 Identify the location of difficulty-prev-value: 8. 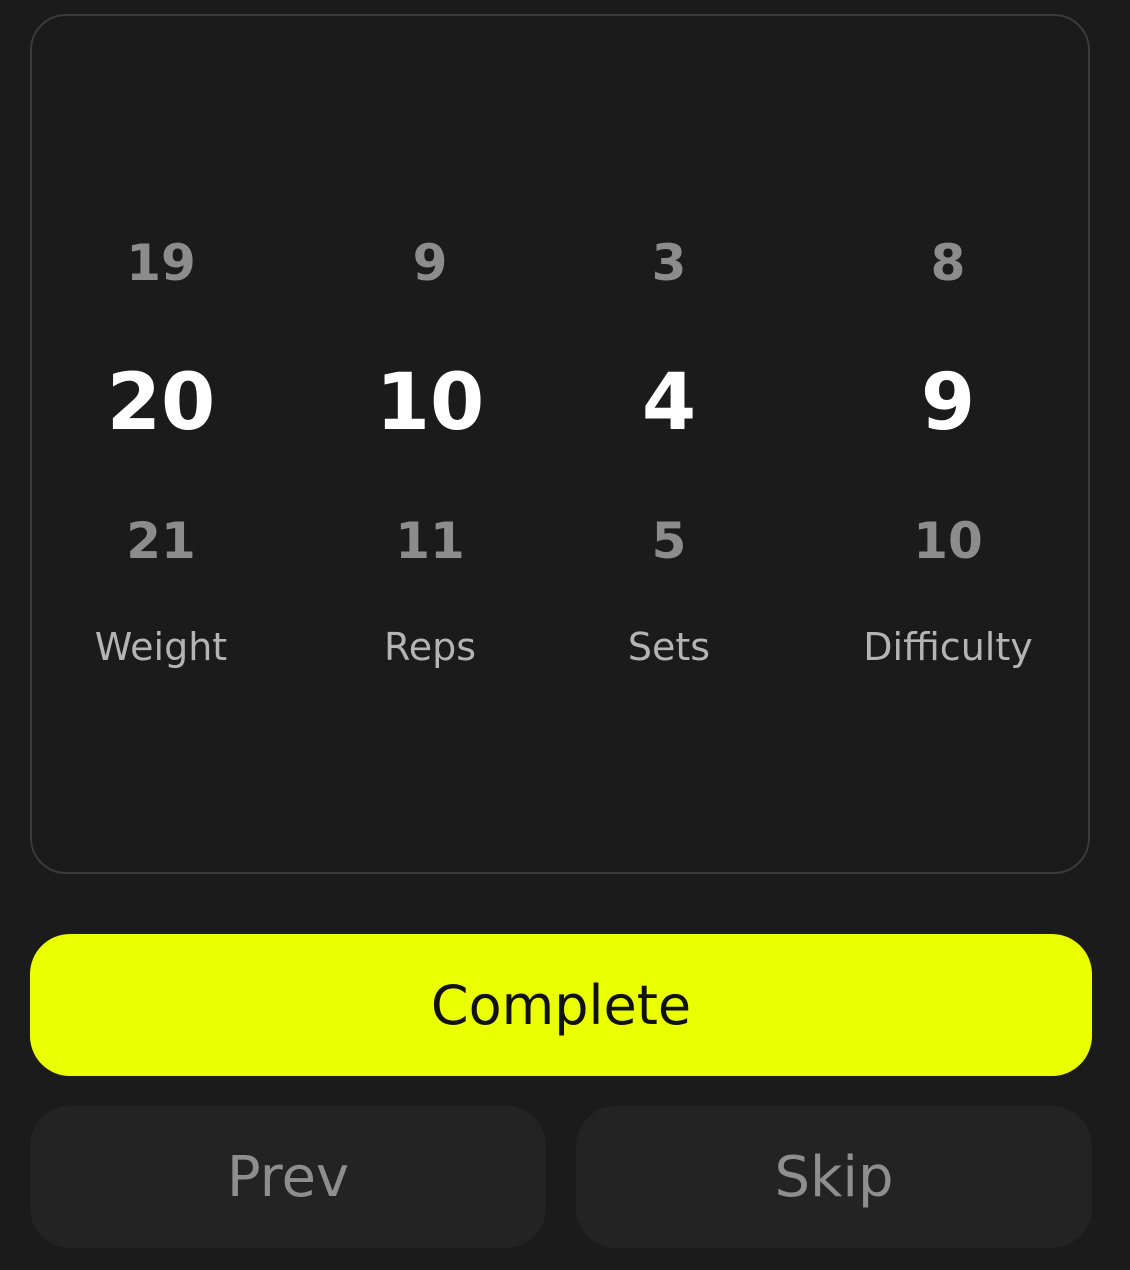
(948, 263).